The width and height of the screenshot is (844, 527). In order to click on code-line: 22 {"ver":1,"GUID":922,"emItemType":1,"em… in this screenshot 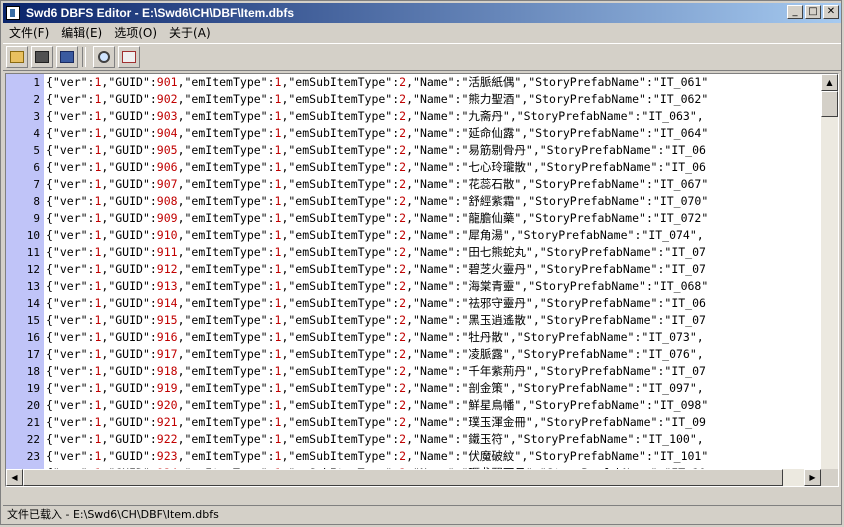, I will do `click(413, 439)`.